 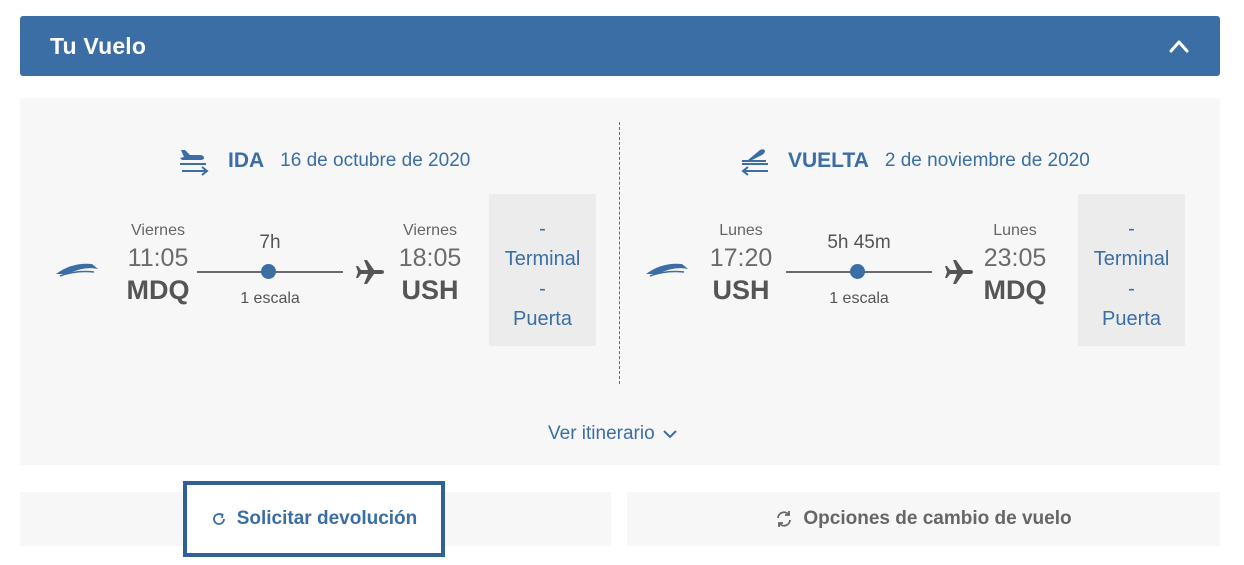 What do you see at coordinates (370, 272) in the screenshot?
I see `plane-icon` at bounding box center [370, 272].